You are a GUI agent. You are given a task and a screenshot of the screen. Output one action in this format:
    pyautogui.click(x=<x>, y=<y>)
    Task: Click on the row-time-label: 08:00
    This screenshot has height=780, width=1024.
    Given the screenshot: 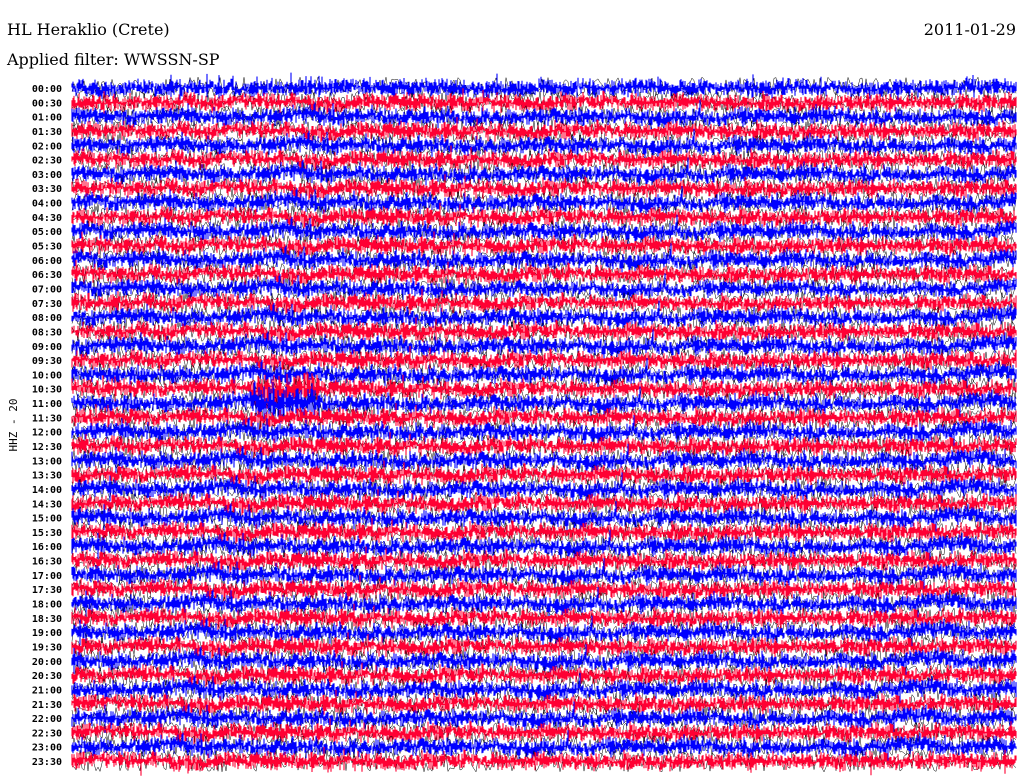 What is the action you would take?
    pyautogui.click(x=47, y=318)
    